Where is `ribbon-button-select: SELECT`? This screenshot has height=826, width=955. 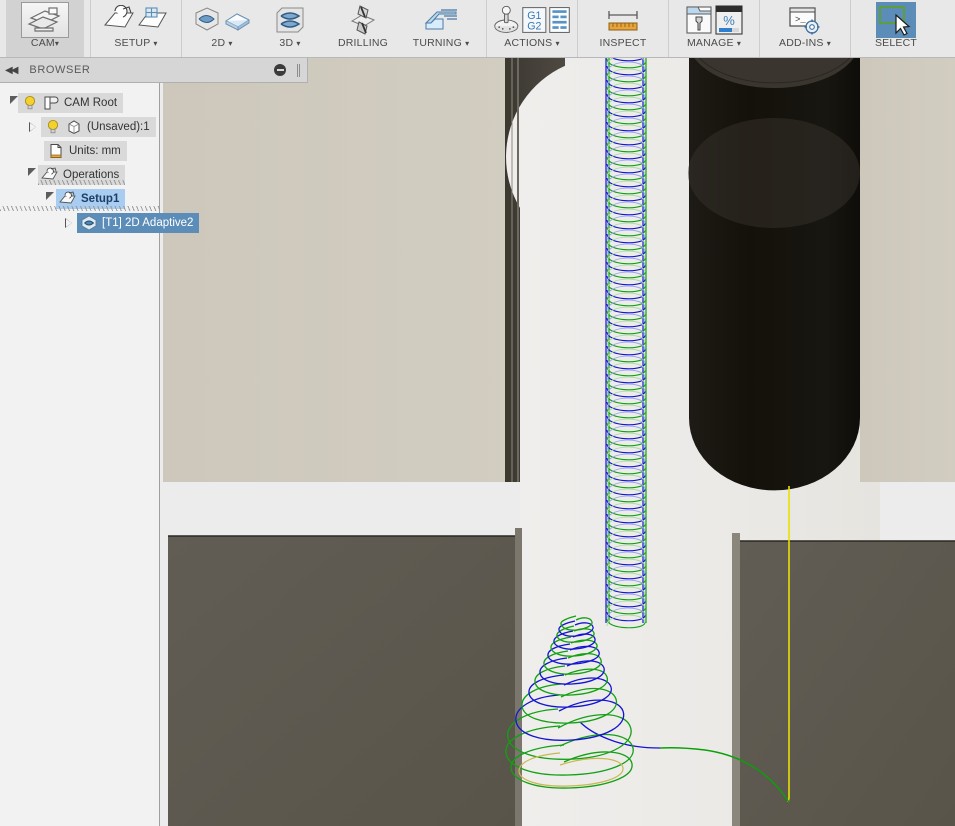 ribbon-button-select: SELECT is located at coordinates (896, 28).